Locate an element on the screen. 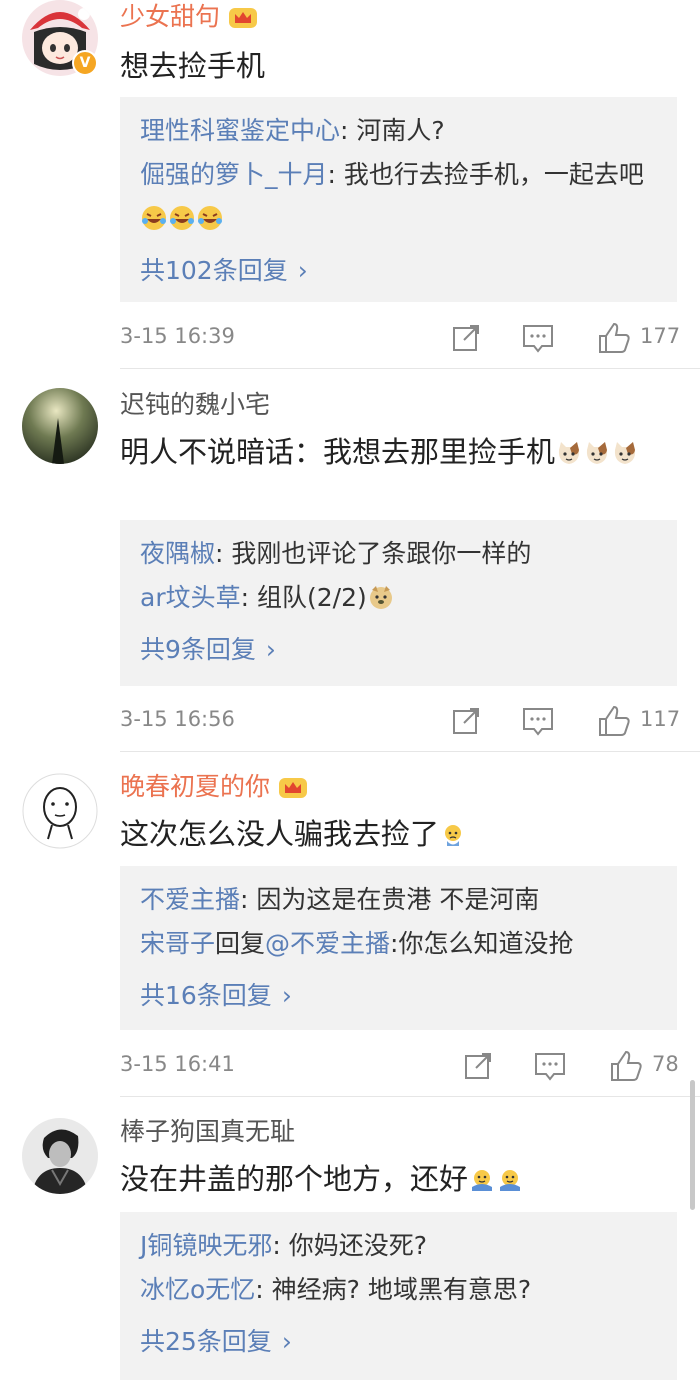 The height and width of the screenshot is (1380, 700). comment-meta: 3-15 16:41 78 is located at coordinates (400, 1066).